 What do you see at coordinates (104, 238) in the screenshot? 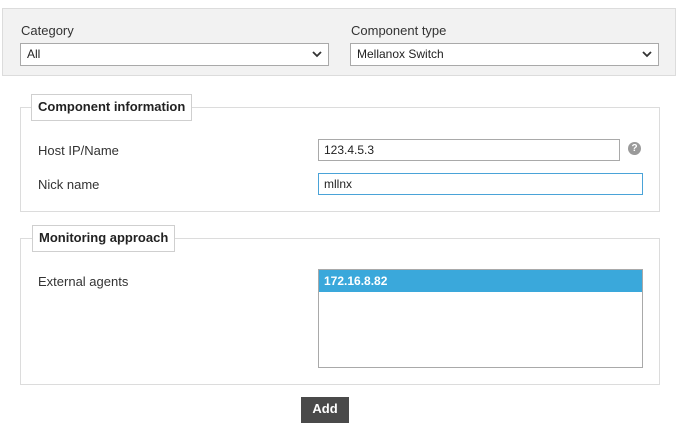
I see `monitoring-legend: Monitoring approach` at bounding box center [104, 238].